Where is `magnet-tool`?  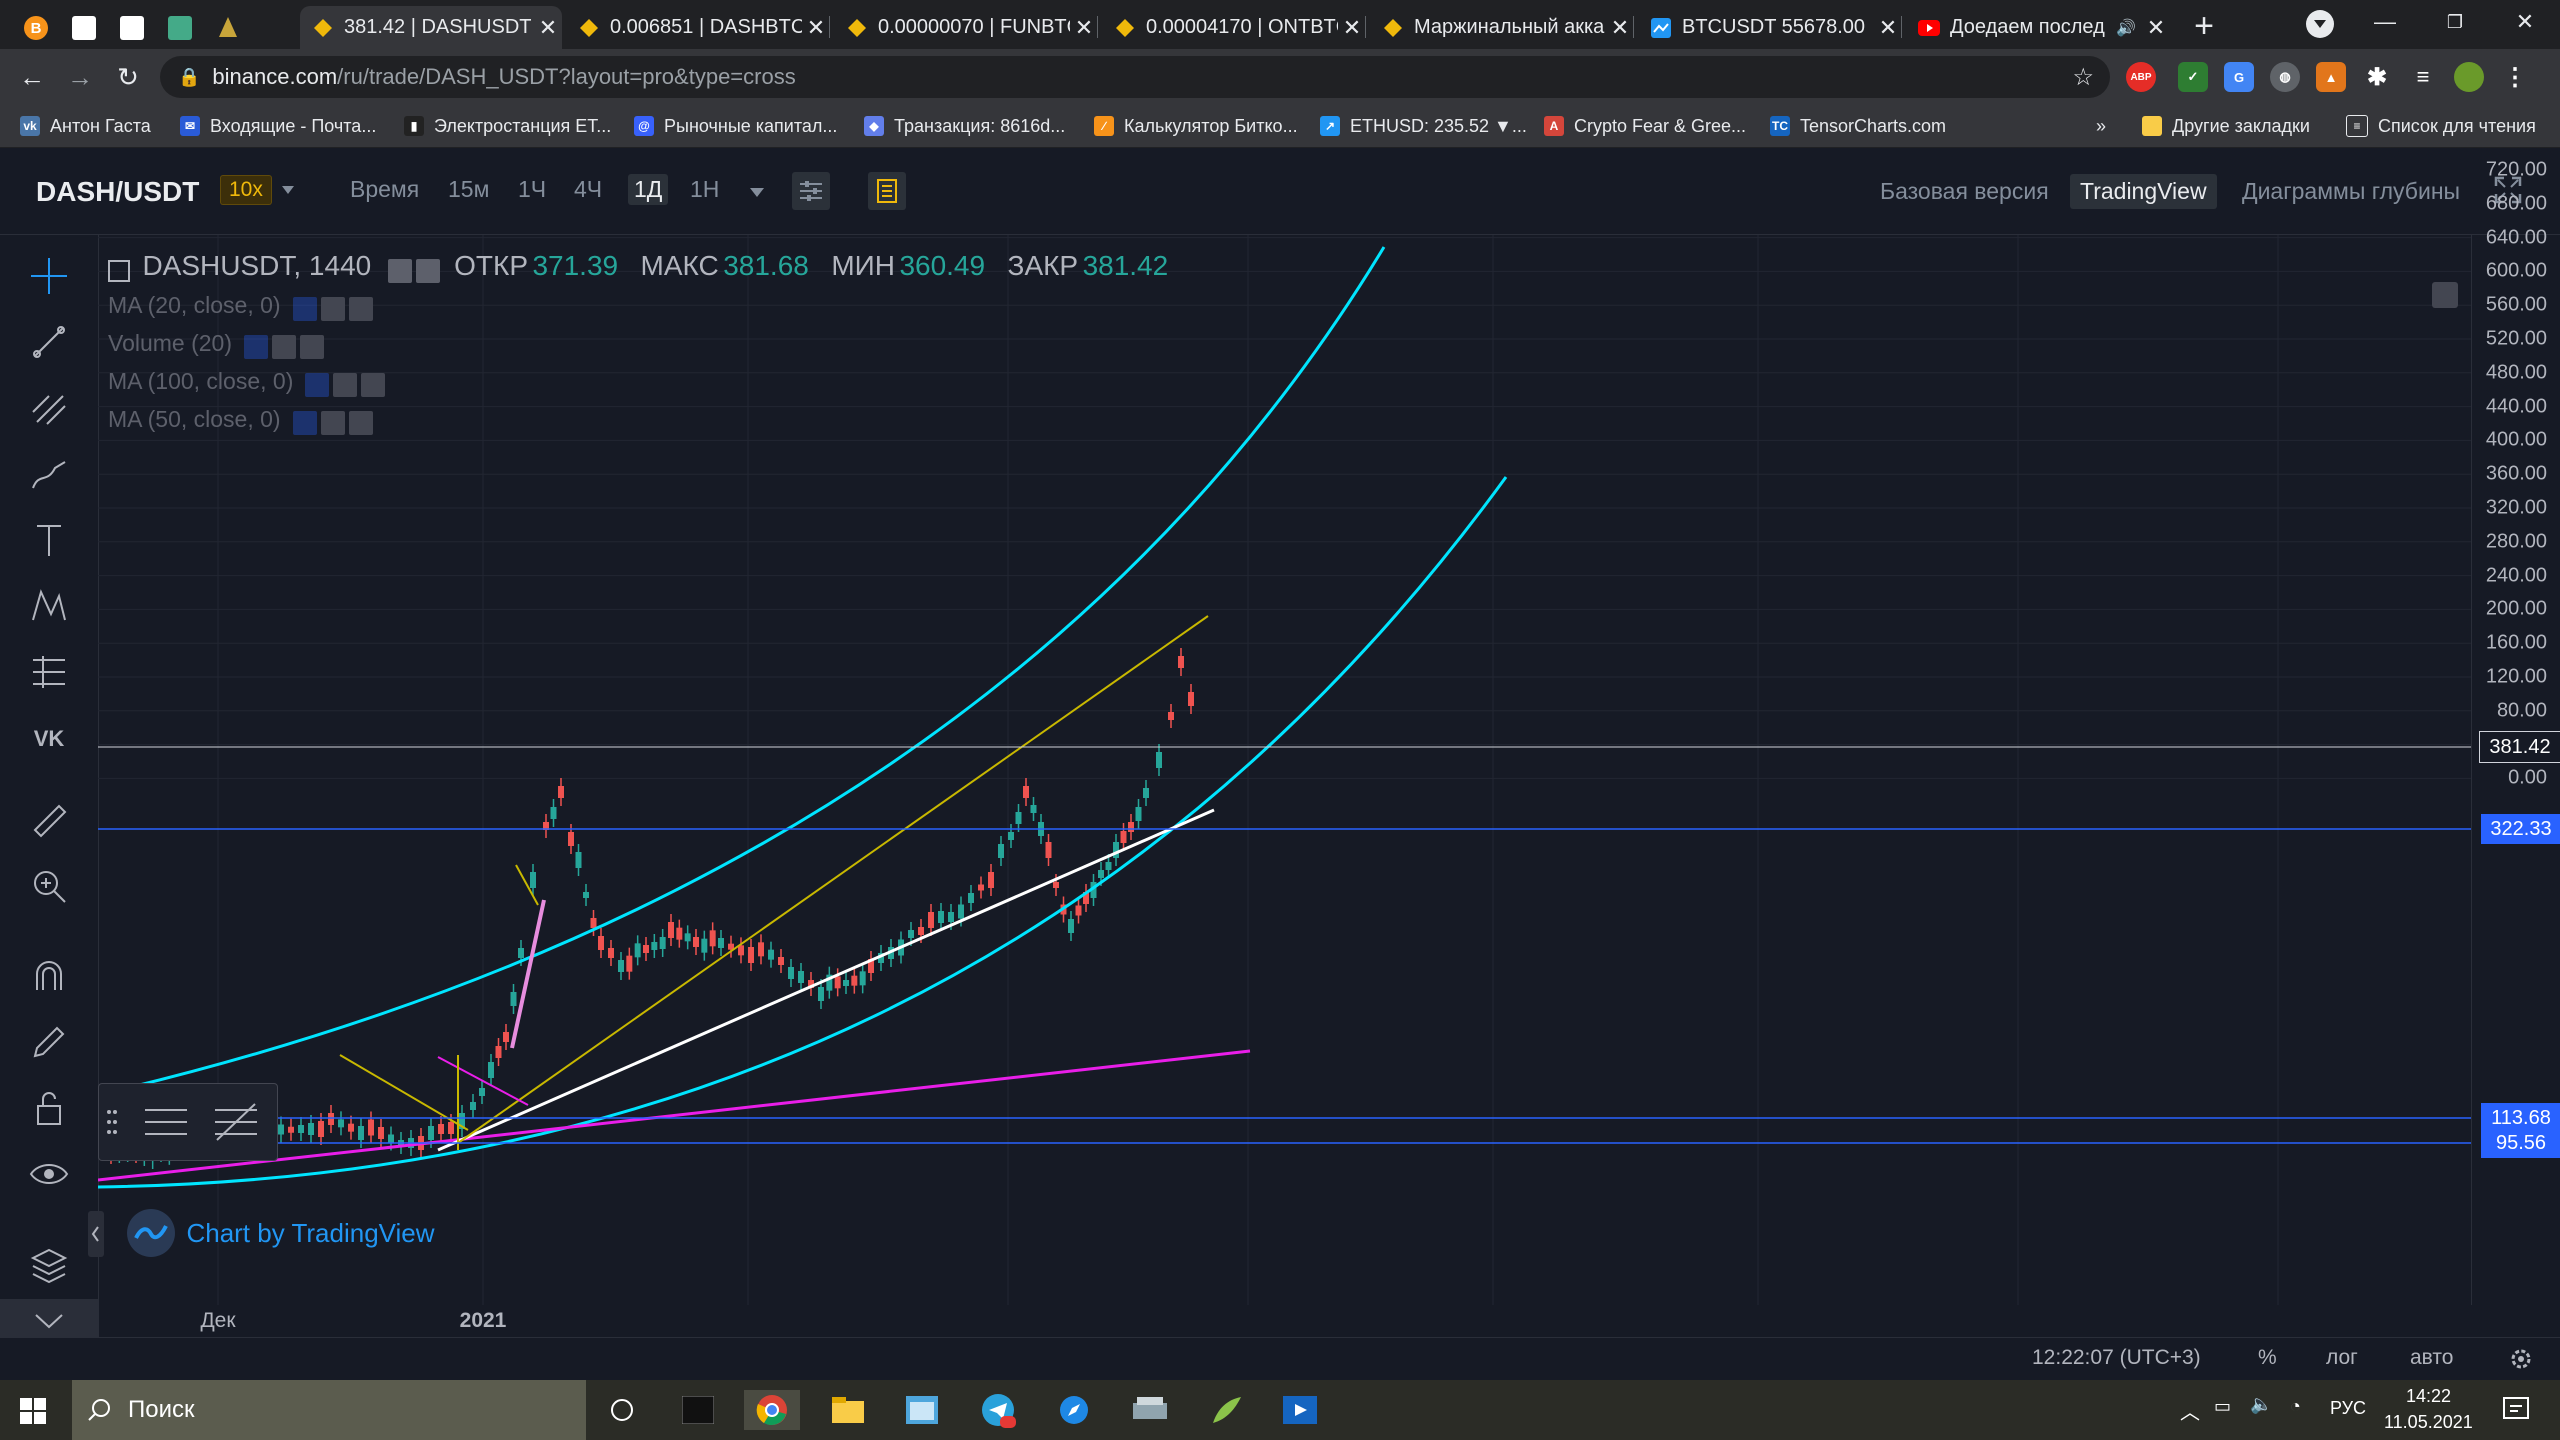
magnet-tool is located at coordinates (49, 976).